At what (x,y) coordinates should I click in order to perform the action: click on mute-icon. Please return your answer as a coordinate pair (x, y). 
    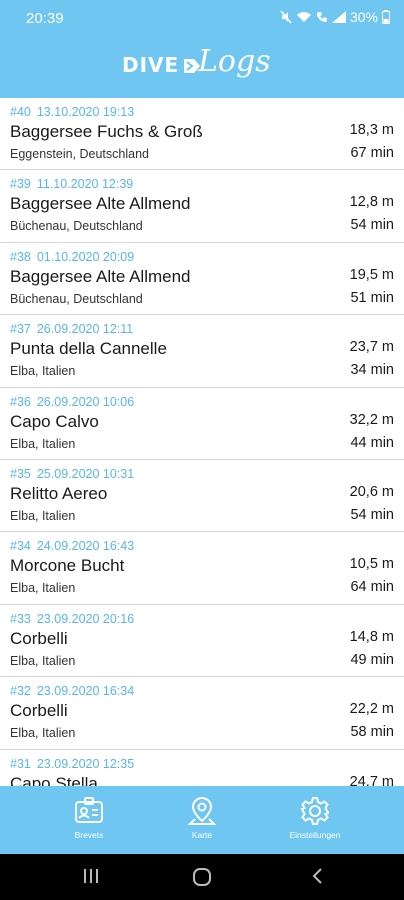
    Looking at the image, I should click on (286, 17).